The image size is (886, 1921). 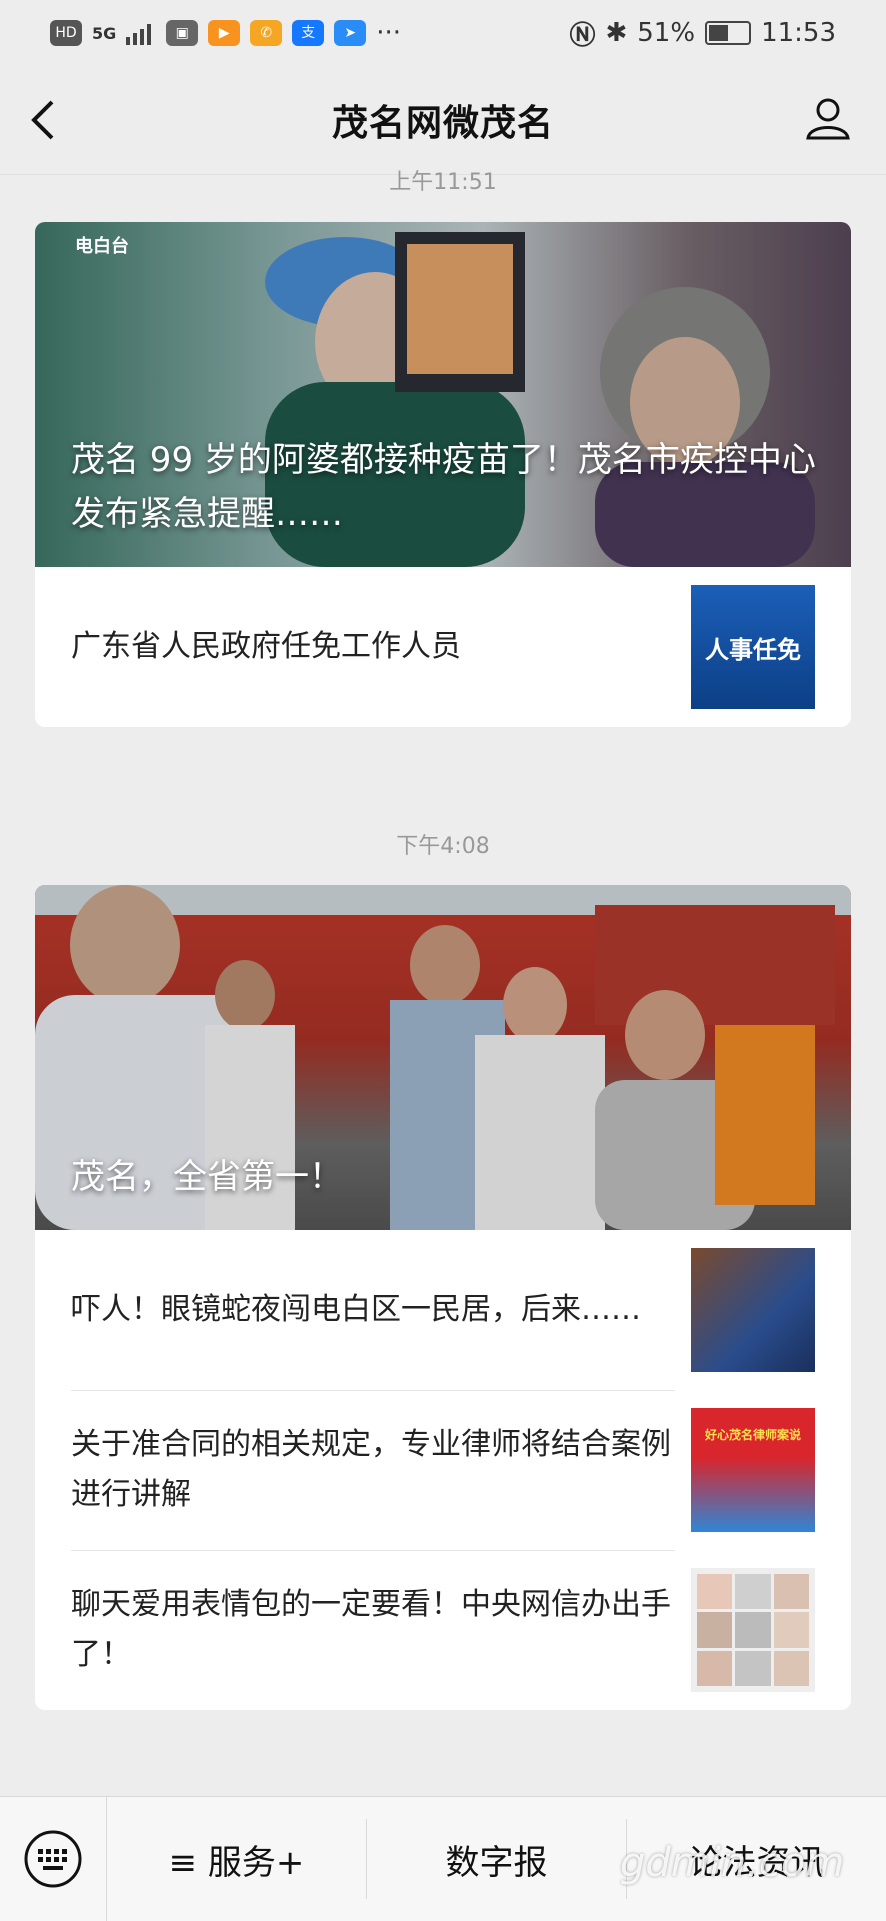 I want to click on thumbnail-label: 人事任免, so click(x=753, y=649).